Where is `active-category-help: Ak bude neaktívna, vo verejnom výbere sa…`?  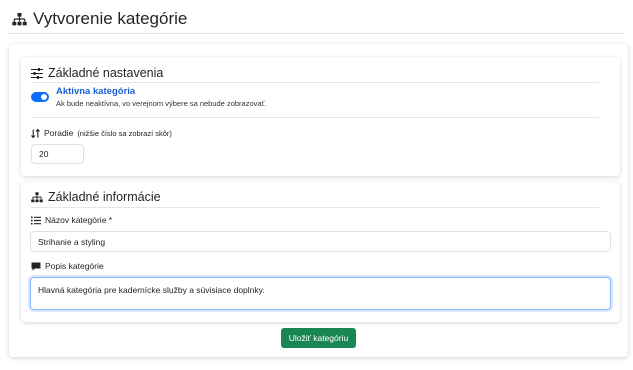 active-category-help: Ak bude neaktívna, vo verejnom výbere sa… is located at coordinates (161, 103).